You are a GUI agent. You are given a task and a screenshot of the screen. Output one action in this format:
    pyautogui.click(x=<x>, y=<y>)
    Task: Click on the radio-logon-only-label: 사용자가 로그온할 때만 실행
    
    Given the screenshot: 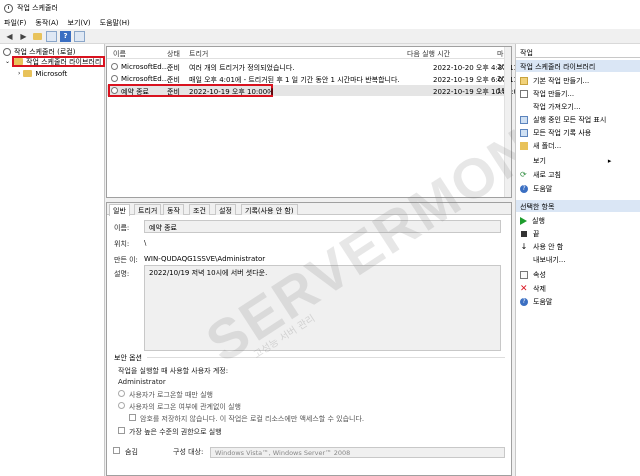 What is the action you would take?
    pyautogui.click(x=171, y=395)
    